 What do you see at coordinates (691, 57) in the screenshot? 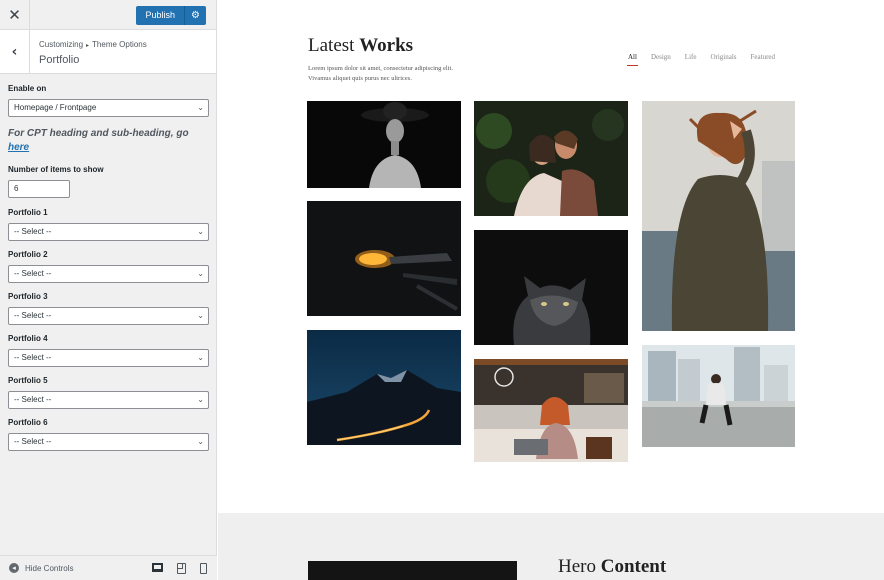
I see `filter-tab-life: Life` at bounding box center [691, 57].